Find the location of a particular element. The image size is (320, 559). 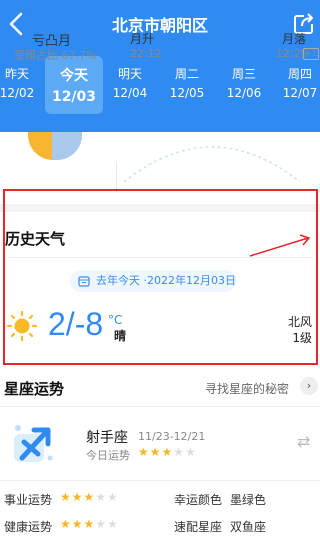

annotation-arrow is located at coordinates (280, 245).